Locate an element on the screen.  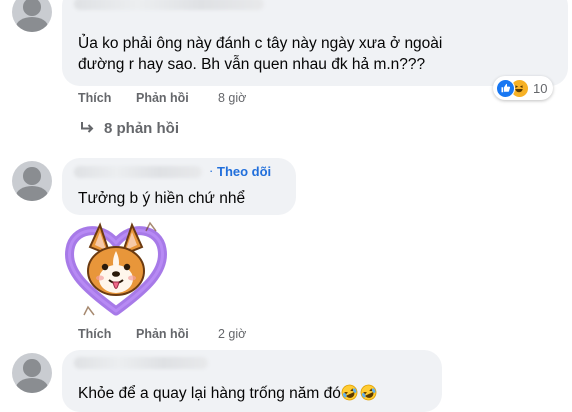
replies-count-label: 8 phản hồi is located at coordinates (141, 128).